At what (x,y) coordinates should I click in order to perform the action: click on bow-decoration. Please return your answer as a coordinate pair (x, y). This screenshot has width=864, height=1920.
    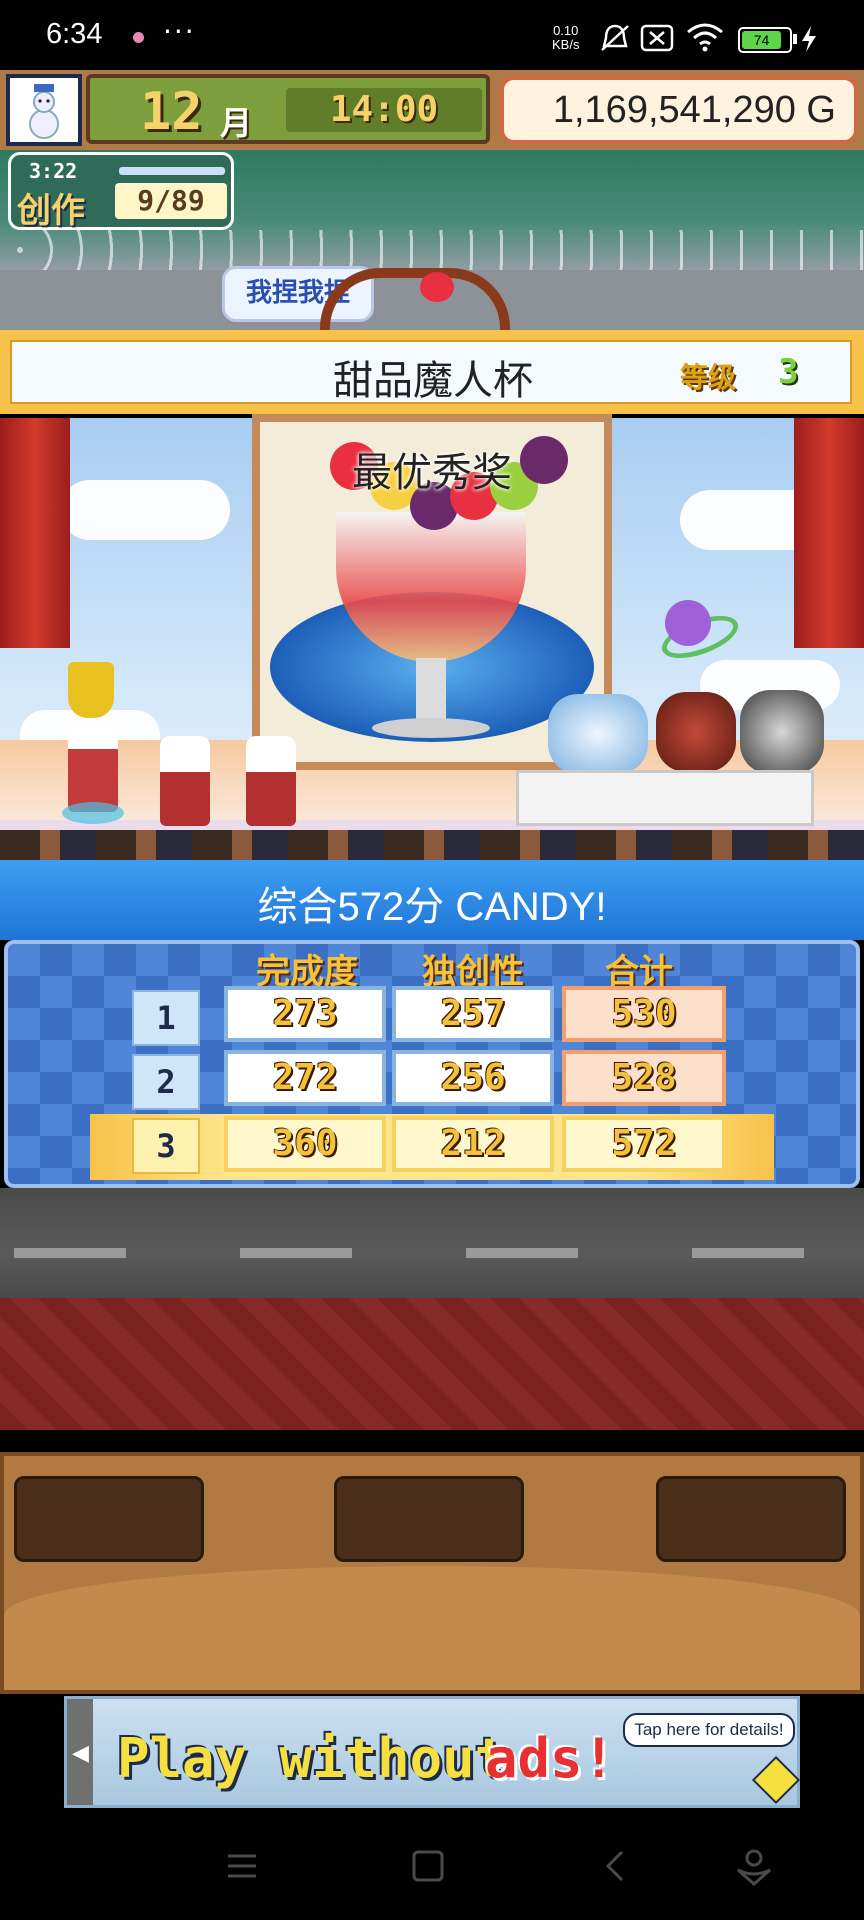
    Looking at the image, I should click on (437, 287).